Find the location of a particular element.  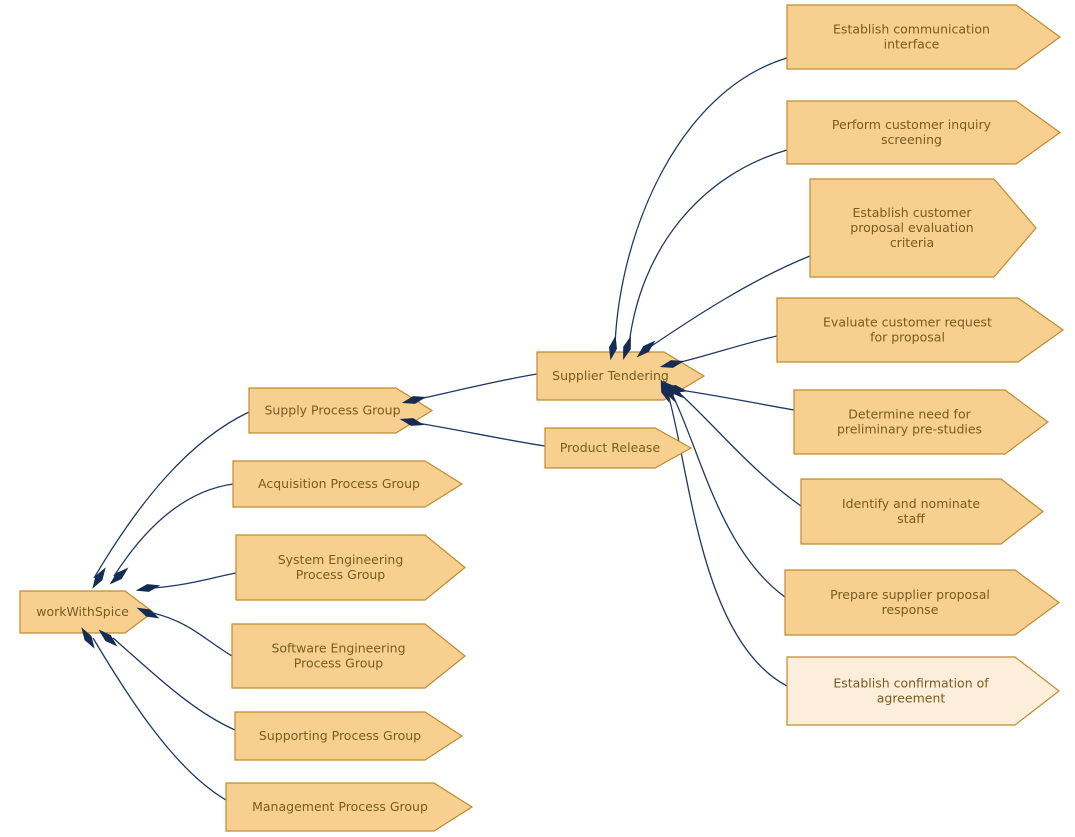

node-management-process-group: Management Process Group is located at coordinates (349, 807).